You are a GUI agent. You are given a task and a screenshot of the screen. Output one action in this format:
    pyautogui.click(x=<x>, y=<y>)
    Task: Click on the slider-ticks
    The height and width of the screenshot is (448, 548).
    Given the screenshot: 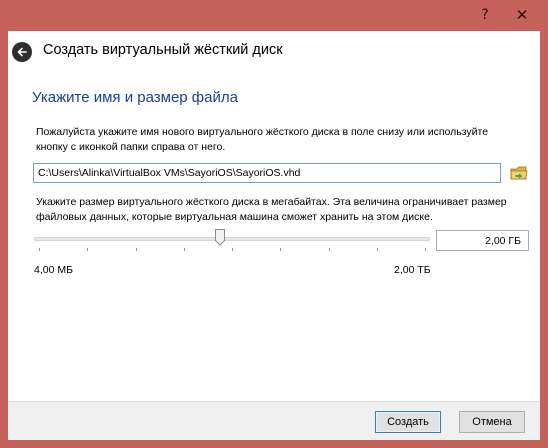 What is the action you would take?
    pyautogui.click(x=232, y=250)
    